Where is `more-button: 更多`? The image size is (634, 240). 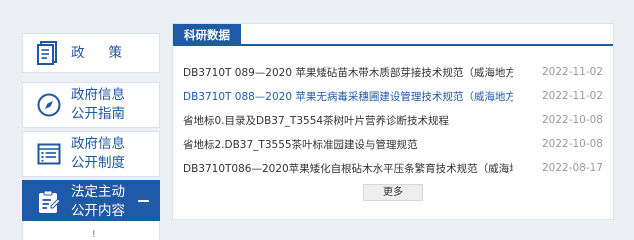
more-button: 更多 is located at coordinates (393, 192).